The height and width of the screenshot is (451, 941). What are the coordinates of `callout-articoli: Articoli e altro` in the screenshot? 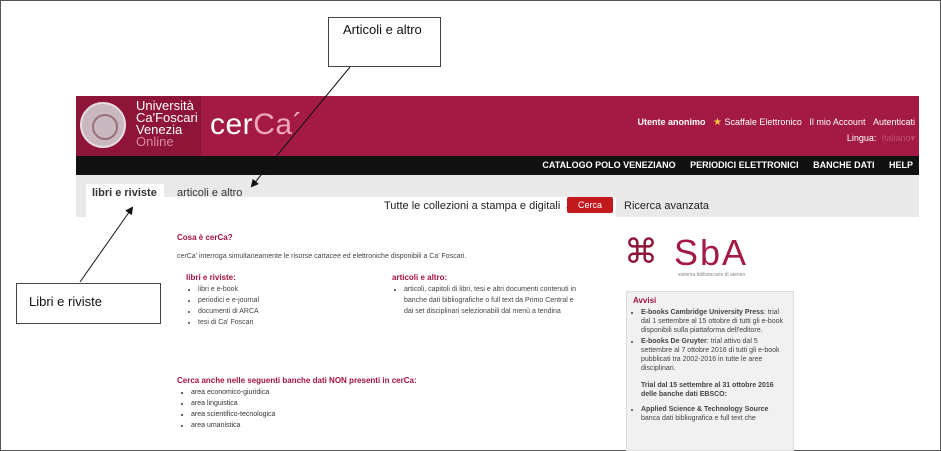 It's located at (384, 42).